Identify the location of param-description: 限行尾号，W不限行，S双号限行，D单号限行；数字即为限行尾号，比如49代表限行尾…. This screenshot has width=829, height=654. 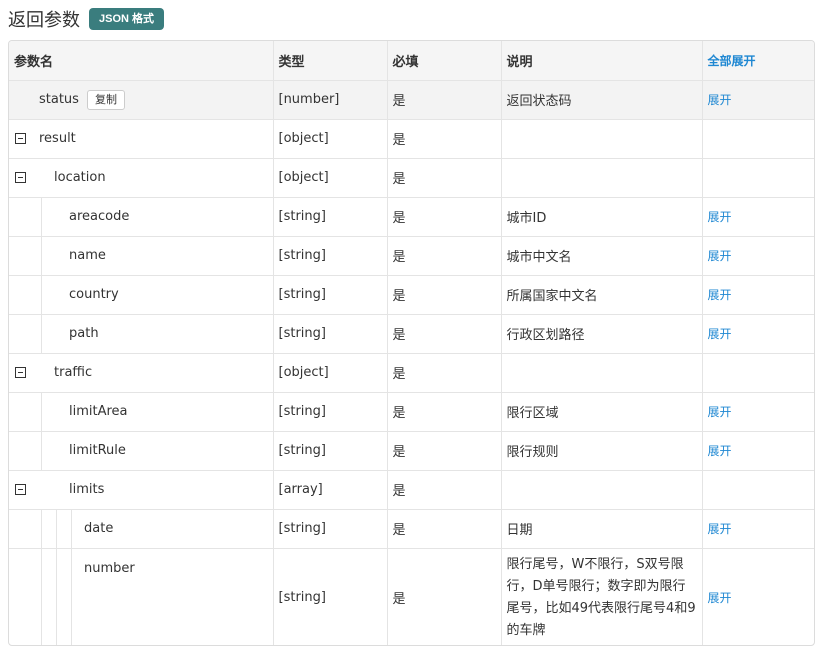
(602, 596).